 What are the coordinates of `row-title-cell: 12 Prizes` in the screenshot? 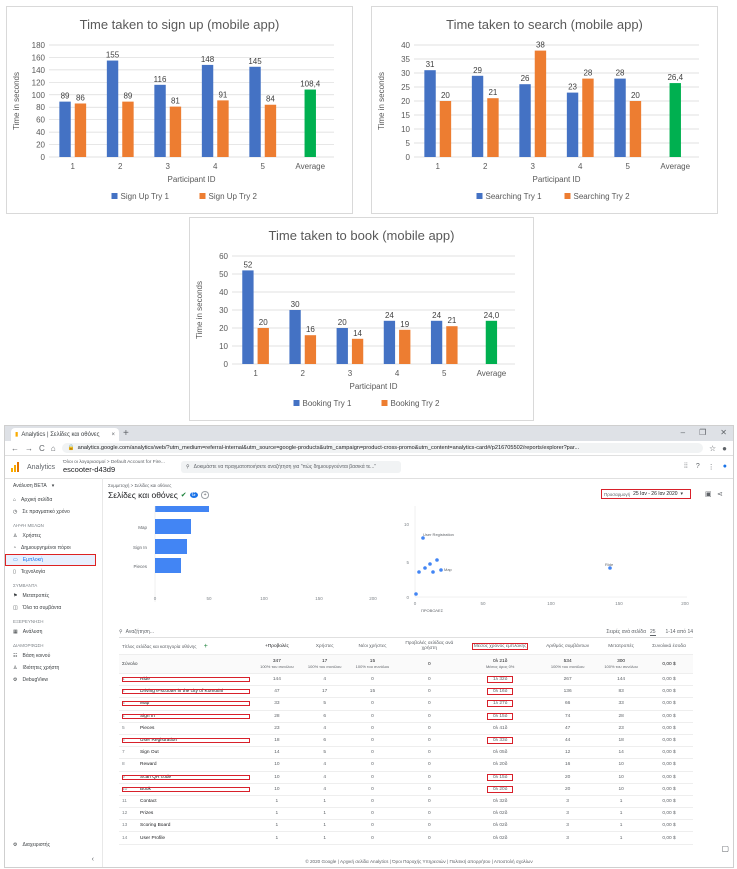 It's located at (186, 814).